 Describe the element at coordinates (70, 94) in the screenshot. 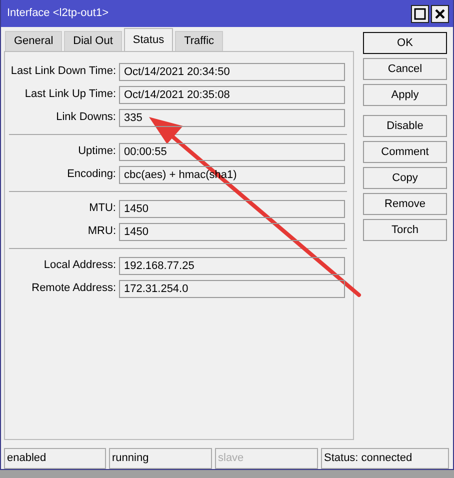

I see `field-label: Last Link Up Time:` at that location.